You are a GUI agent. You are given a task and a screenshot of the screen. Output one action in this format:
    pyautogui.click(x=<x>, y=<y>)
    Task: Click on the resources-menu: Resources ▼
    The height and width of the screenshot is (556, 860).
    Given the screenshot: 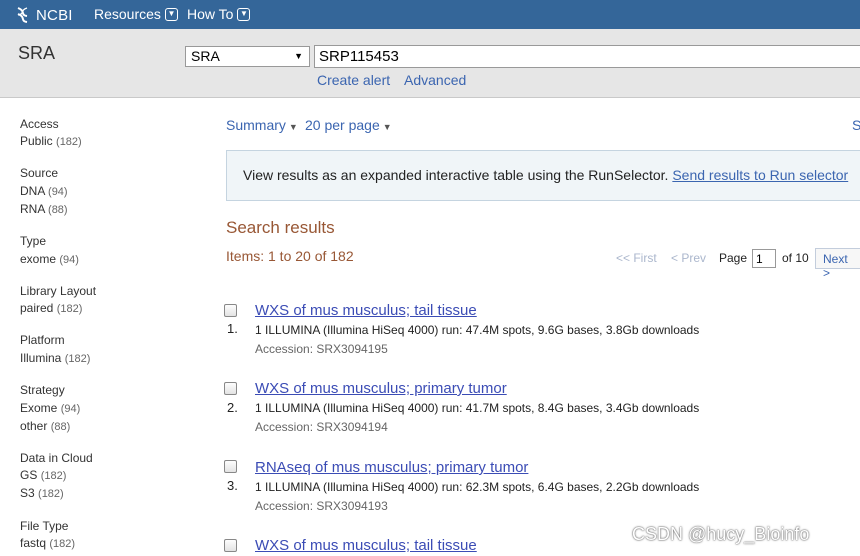 What is the action you would take?
    pyautogui.click(x=136, y=14)
    